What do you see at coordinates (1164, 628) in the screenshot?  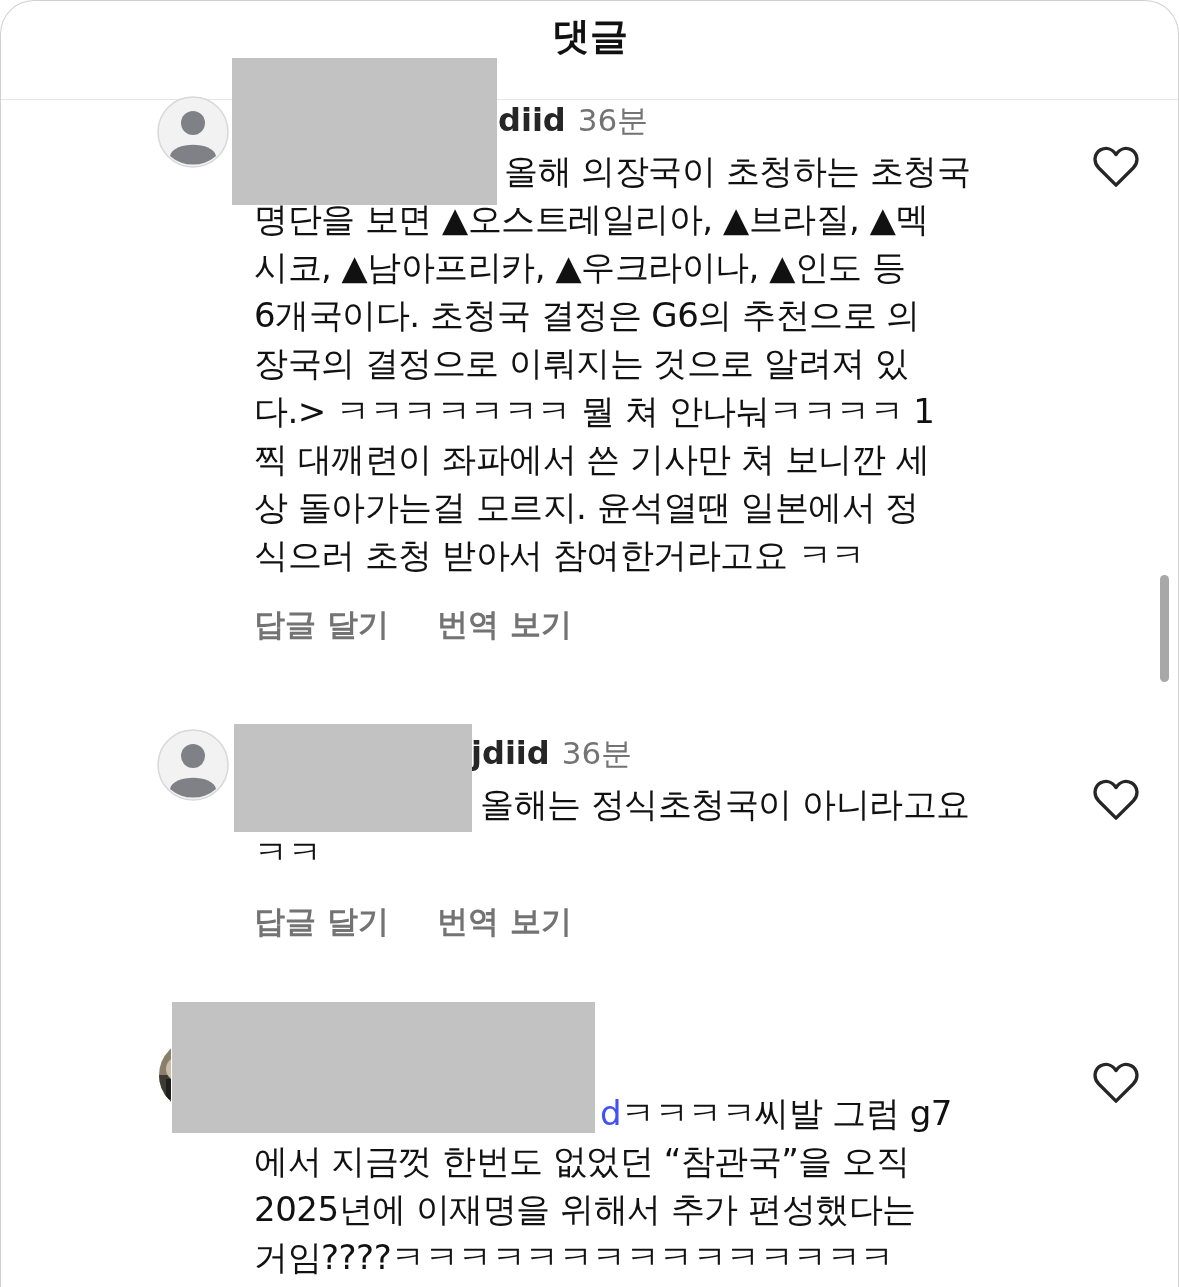 I see `scrollbar` at bounding box center [1164, 628].